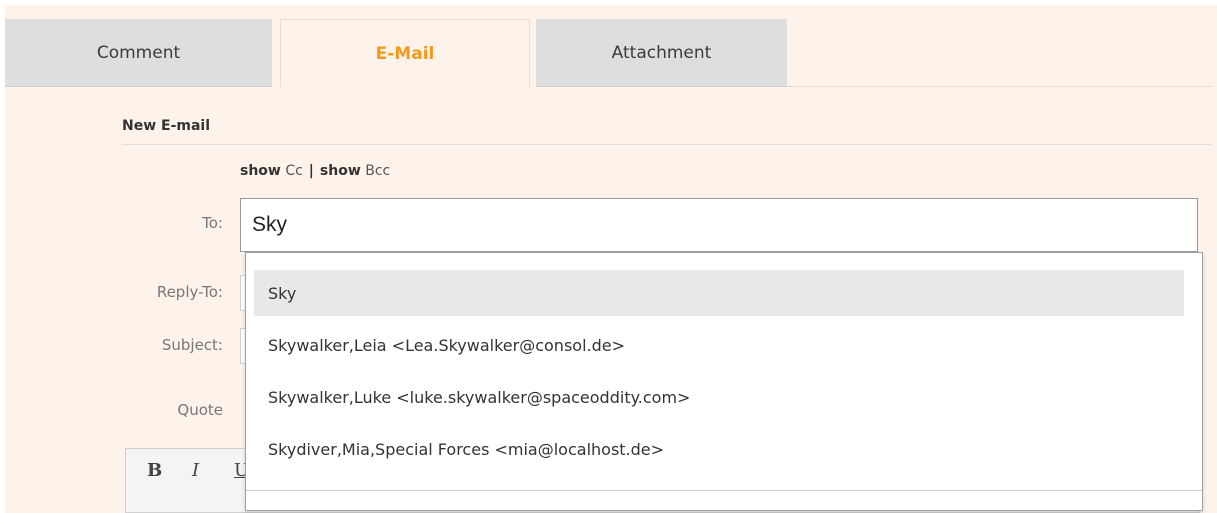 The width and height of the screenshot is (1217, 513). I want to click on show-bcc-link: show Bcc, so click(355, 171).